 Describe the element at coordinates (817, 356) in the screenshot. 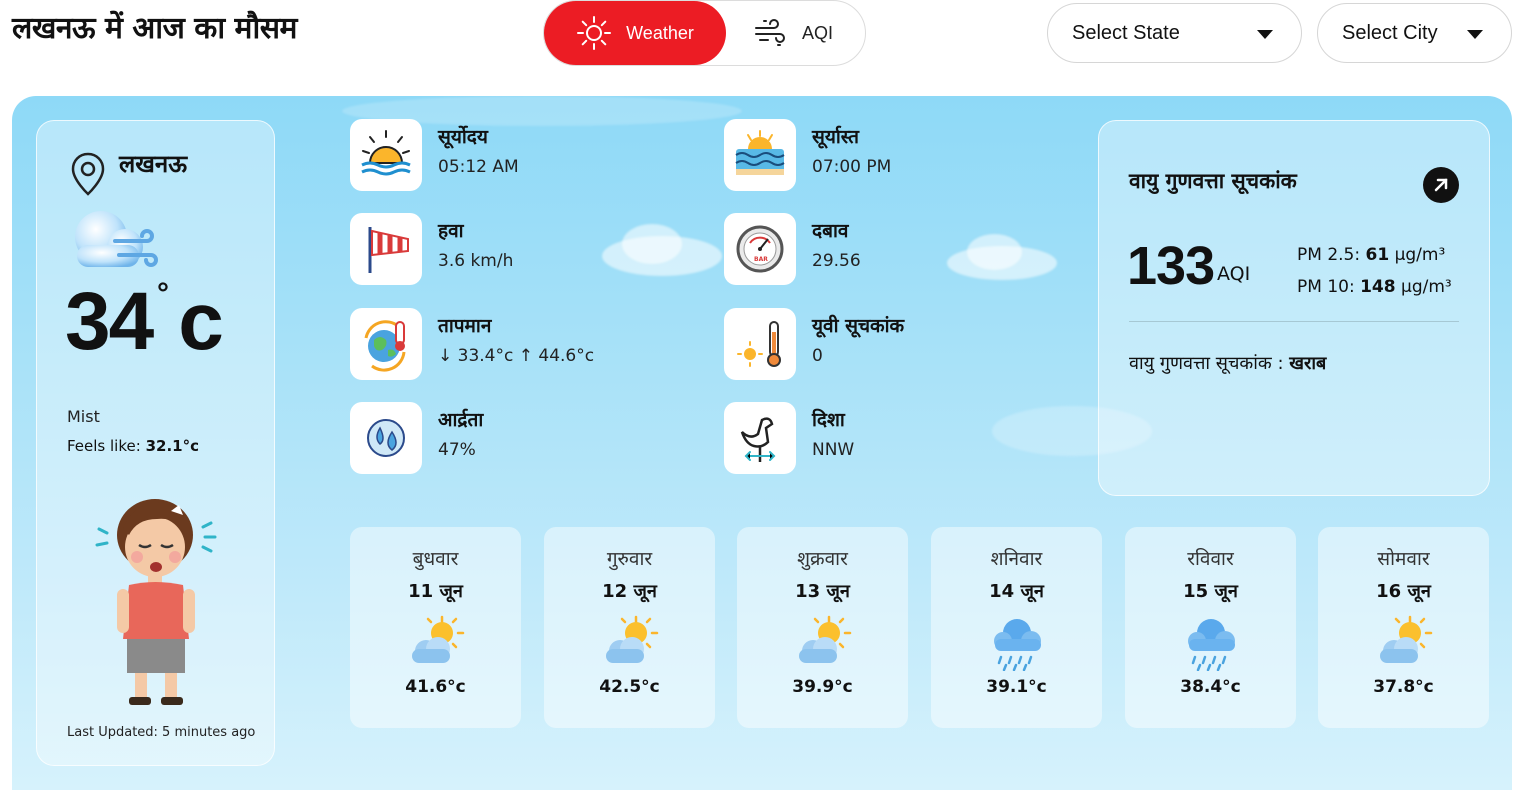

I see `stat-value: 0` at that location.